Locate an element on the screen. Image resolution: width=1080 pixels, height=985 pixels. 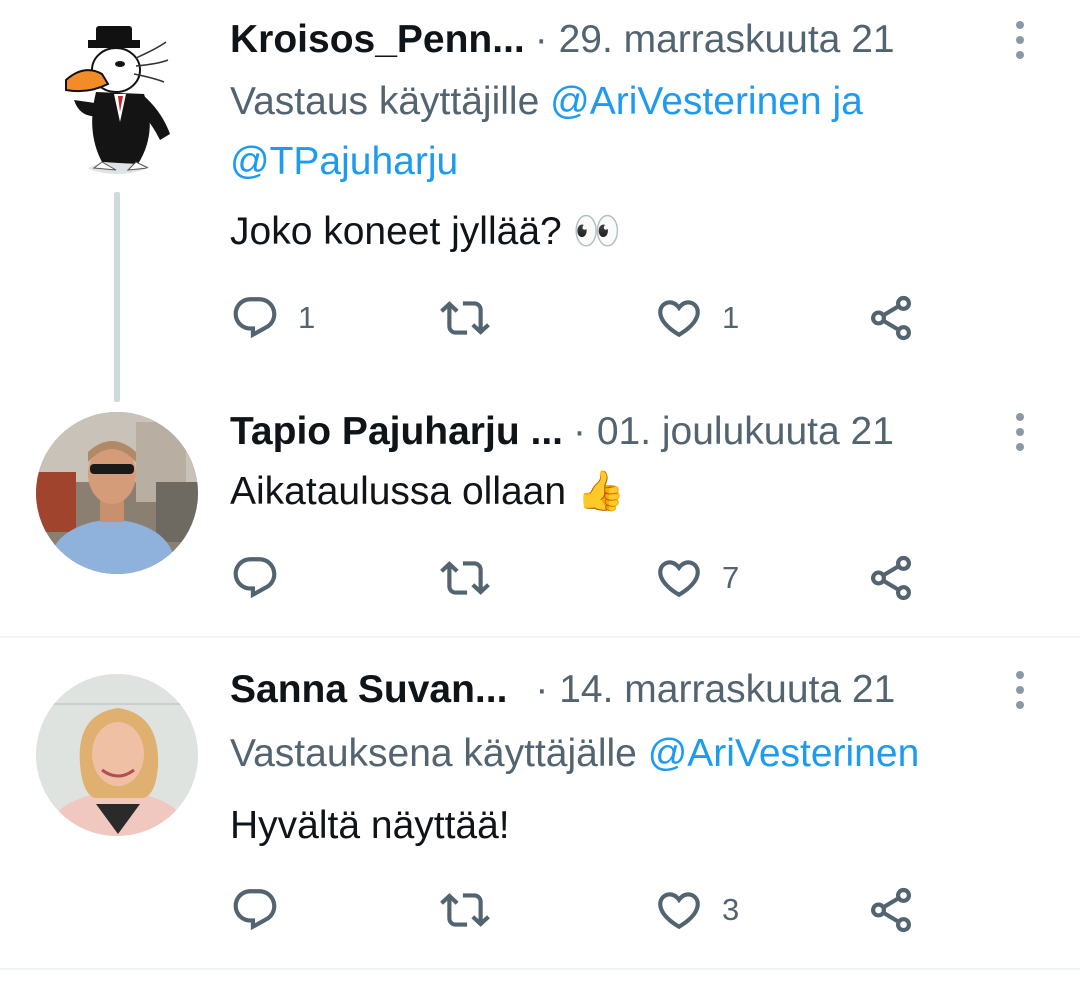
like-button: 3 is located at coordinates (696, 910).